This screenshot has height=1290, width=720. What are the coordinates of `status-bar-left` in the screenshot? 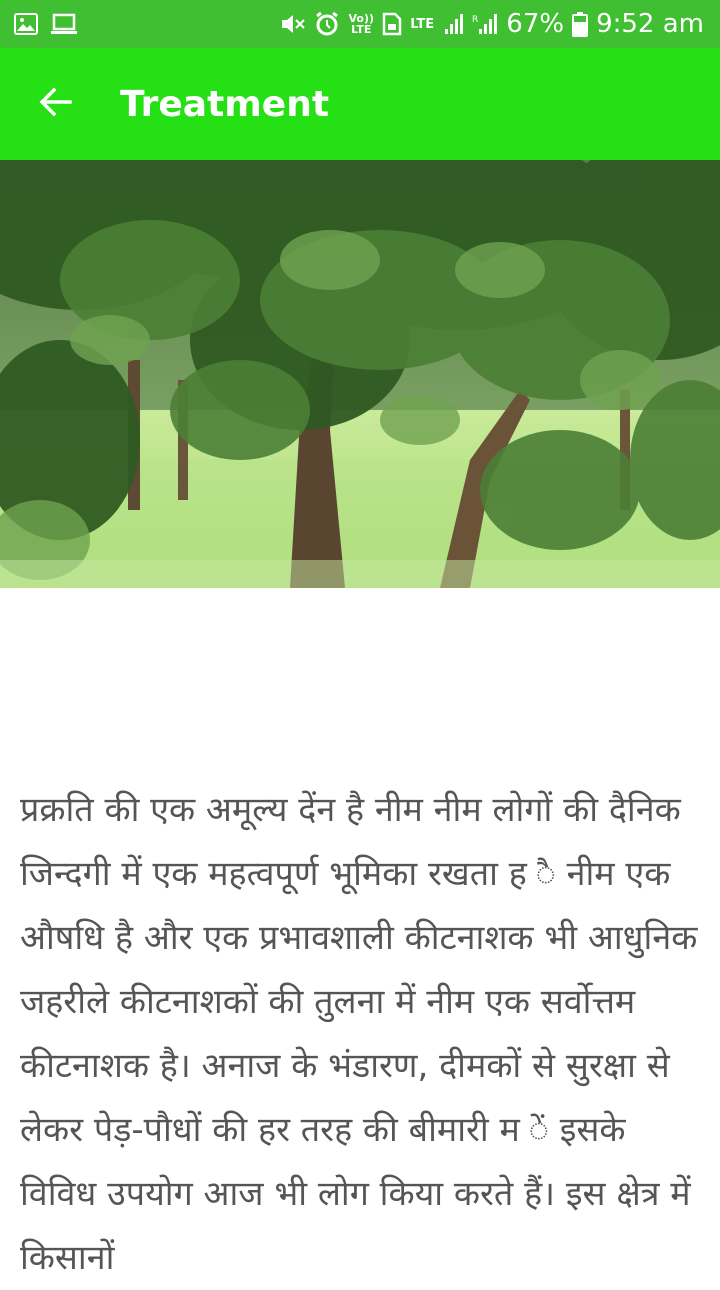 It's located at (46, 24).